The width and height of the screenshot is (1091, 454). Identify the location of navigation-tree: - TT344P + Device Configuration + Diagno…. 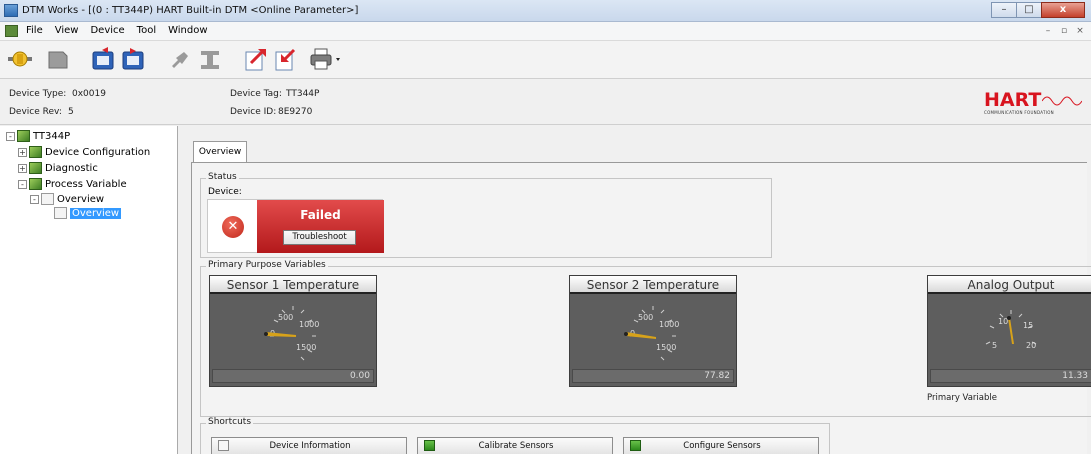
(89, 290).